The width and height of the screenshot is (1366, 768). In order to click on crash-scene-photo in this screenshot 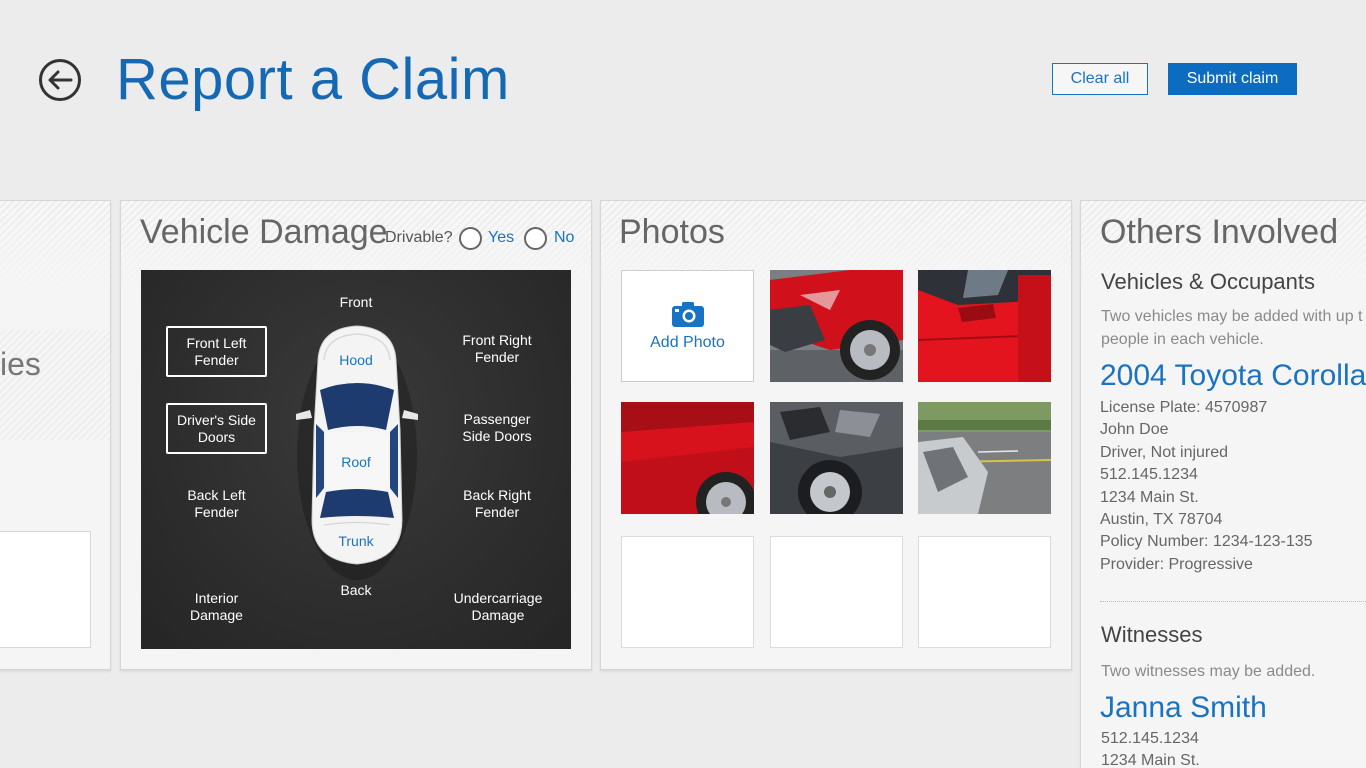, I will do `click(984, 458)`.